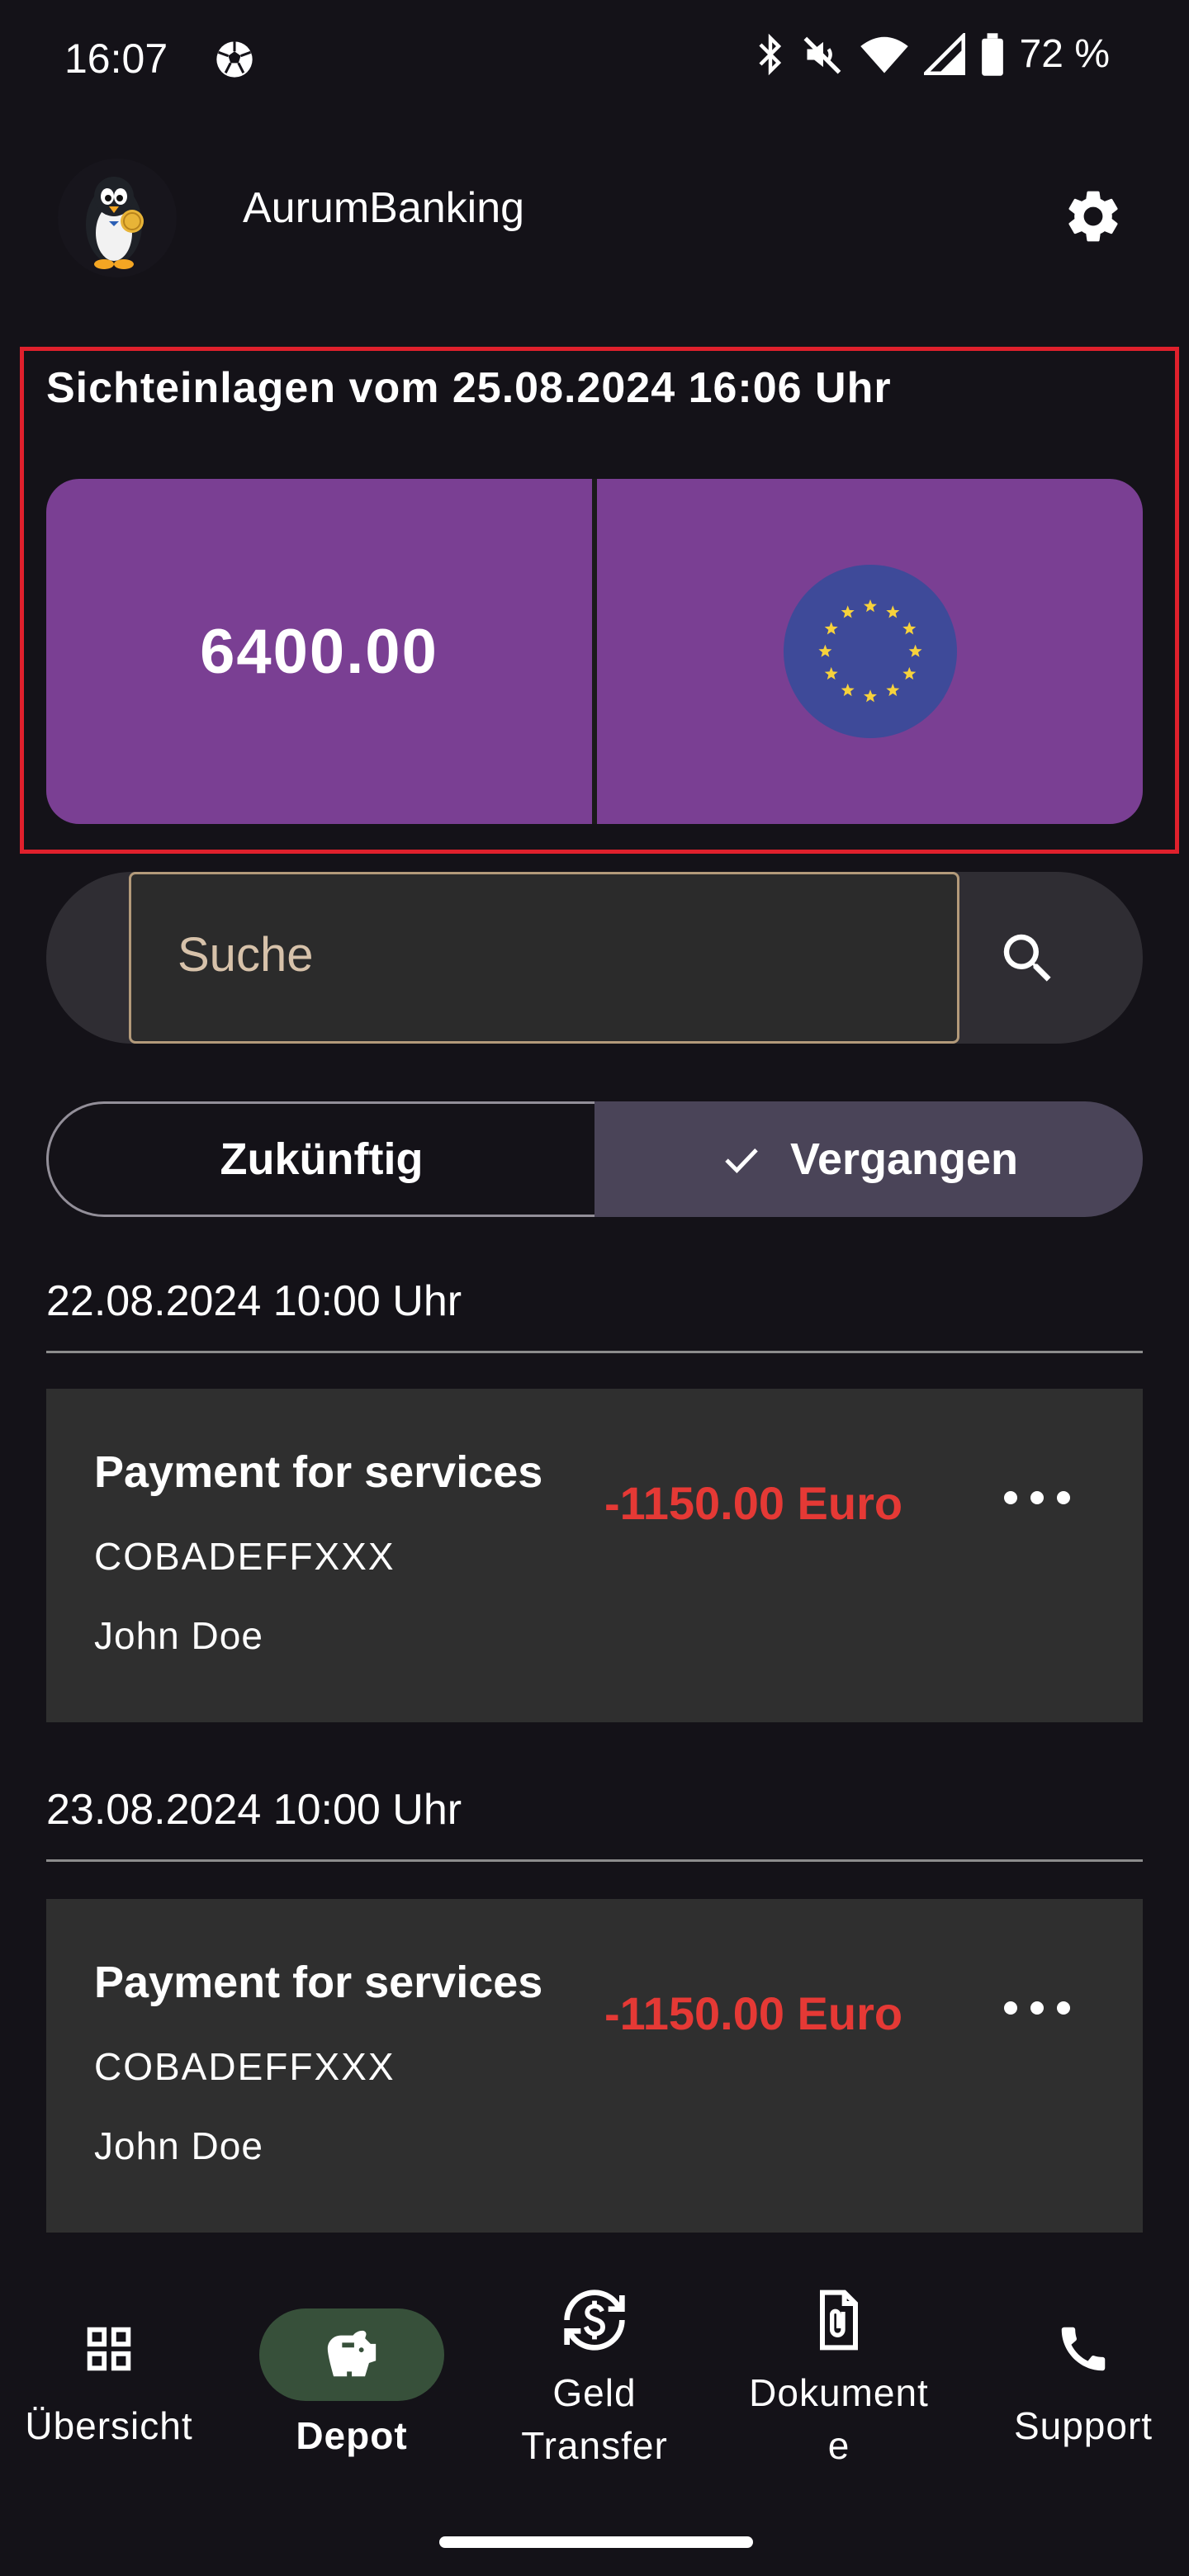  Describe the element at coordinates (1064, 54) in the screenshot. I see `battery-percentage: 72 %` at that location.